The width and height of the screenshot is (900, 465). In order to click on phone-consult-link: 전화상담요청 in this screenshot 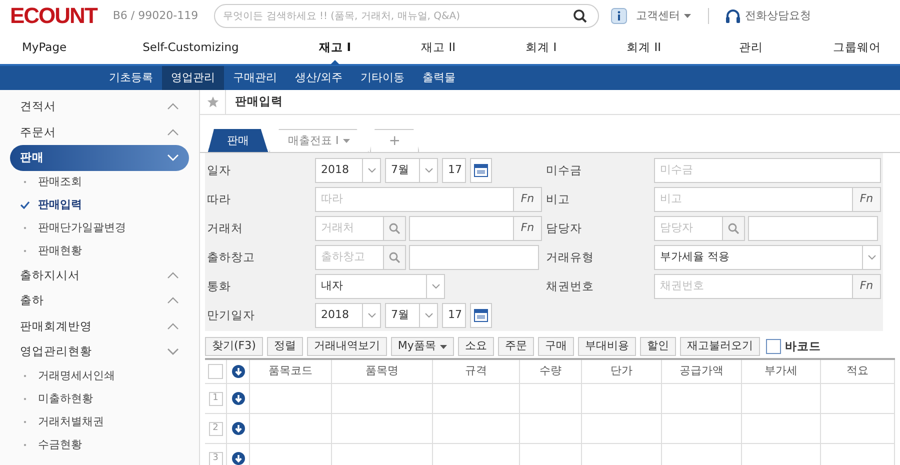, I will do `click(778, 16)`.